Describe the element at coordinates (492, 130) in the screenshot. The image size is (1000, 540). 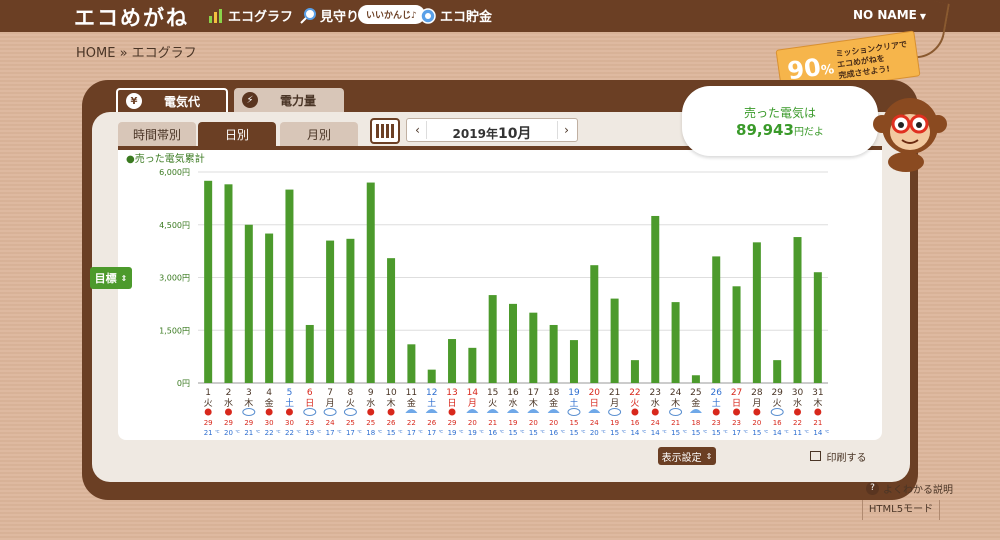
I see `month-selector: ‹ 2019年10月 ›` at that location.